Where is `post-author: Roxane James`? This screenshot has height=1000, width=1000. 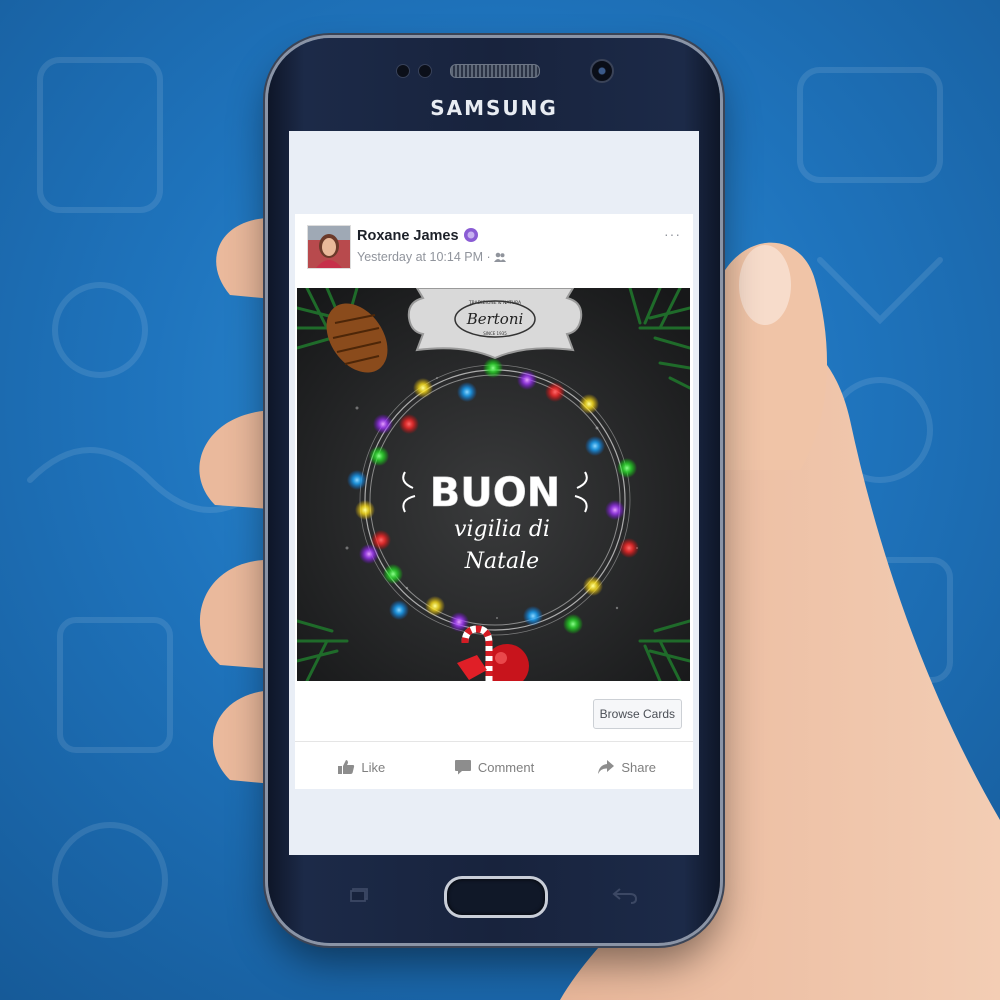
post-author: Roxane James is located at coordinates (418, 235).